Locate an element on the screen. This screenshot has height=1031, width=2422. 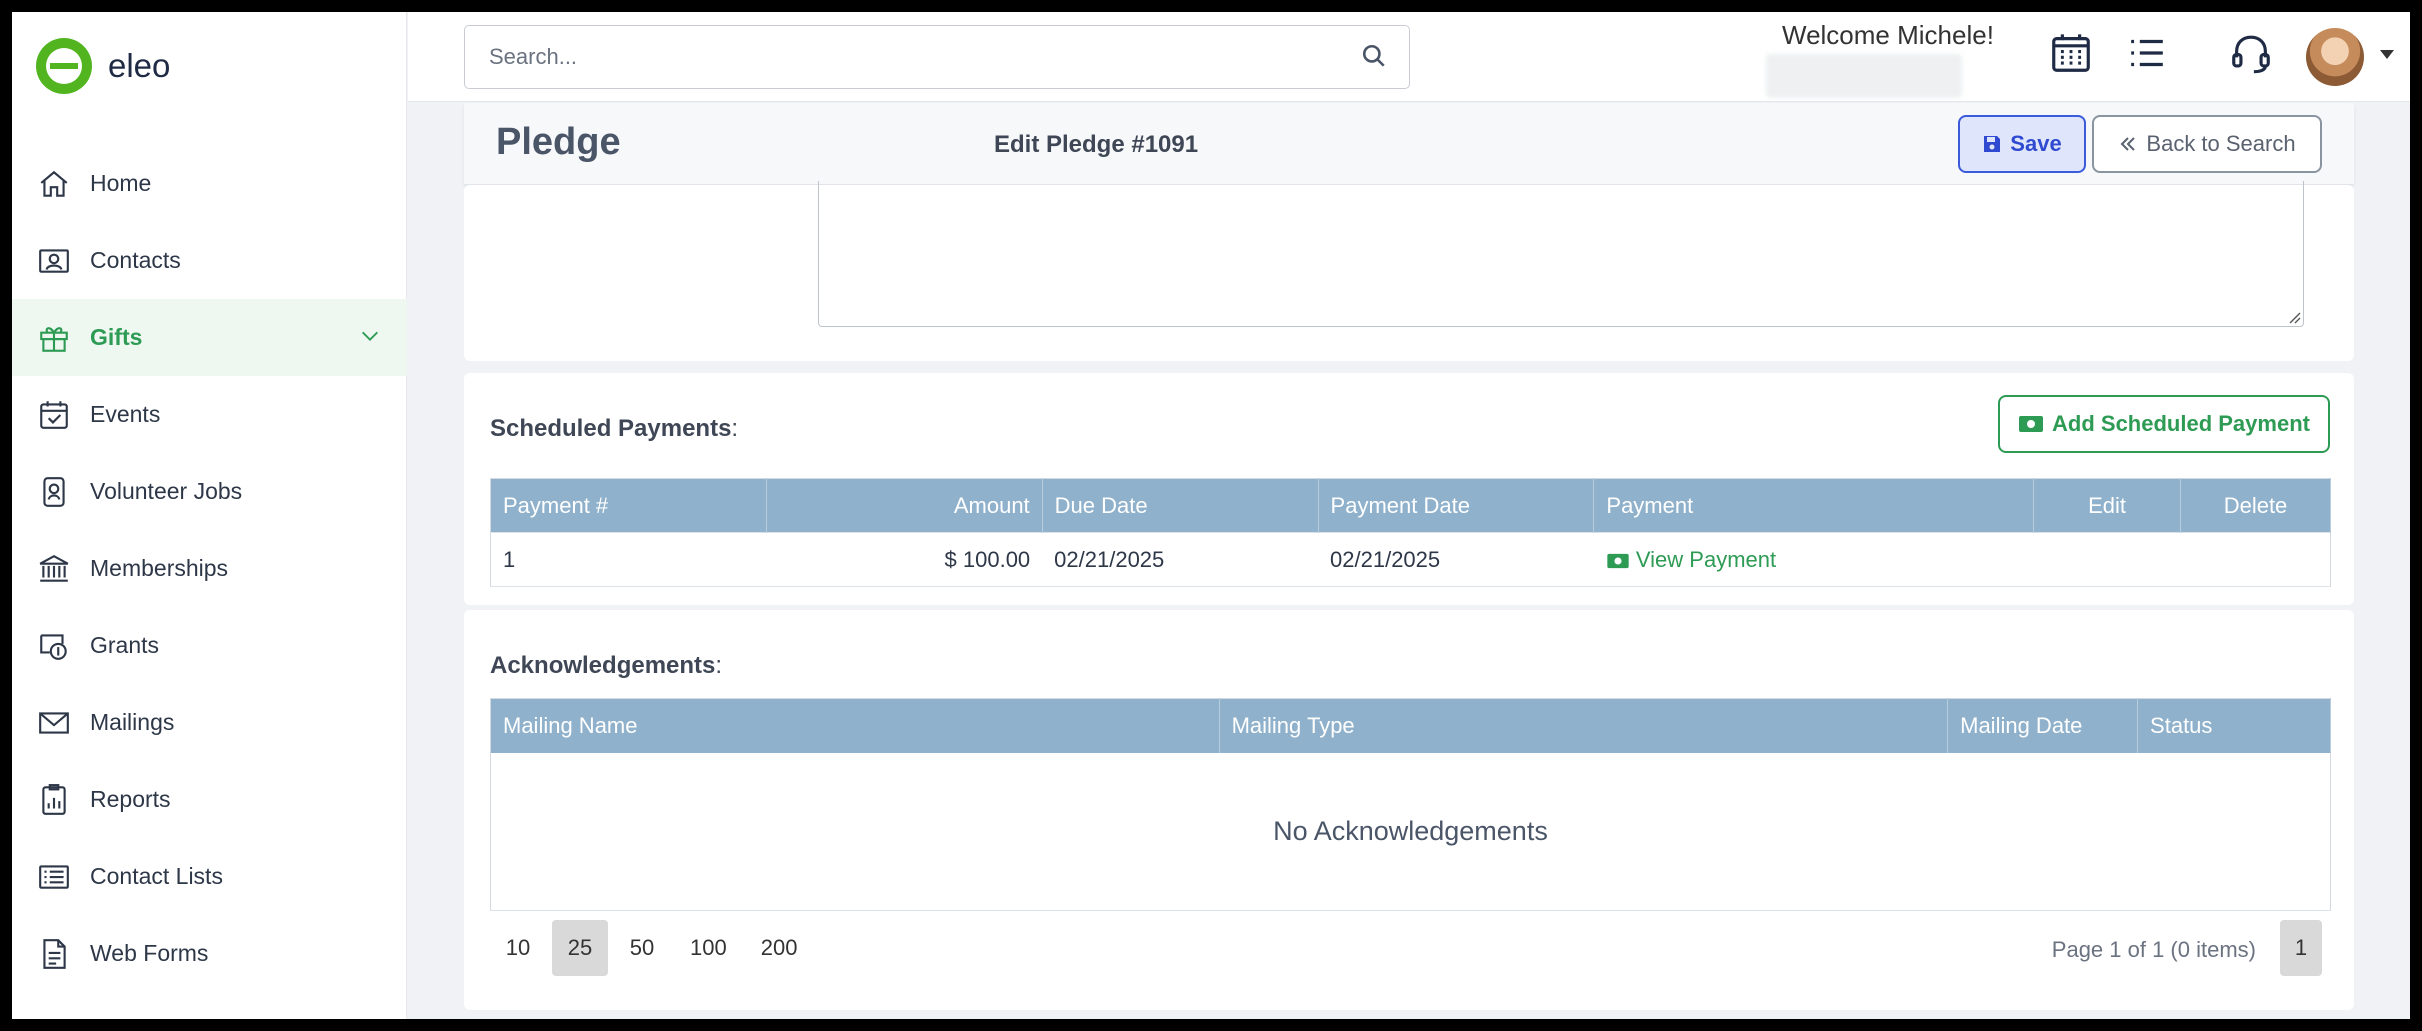
grant-icon is located at coordinates (54, 646).